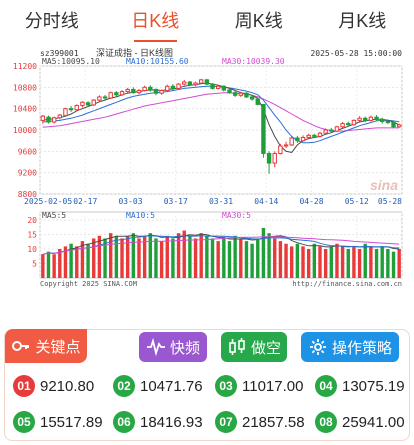 The width and height of the screenshot is (414, 445). Describe the element at coordinates (140, 215) in the screenshot. I see `vol-ma10-legend: MA10:5` at that location.